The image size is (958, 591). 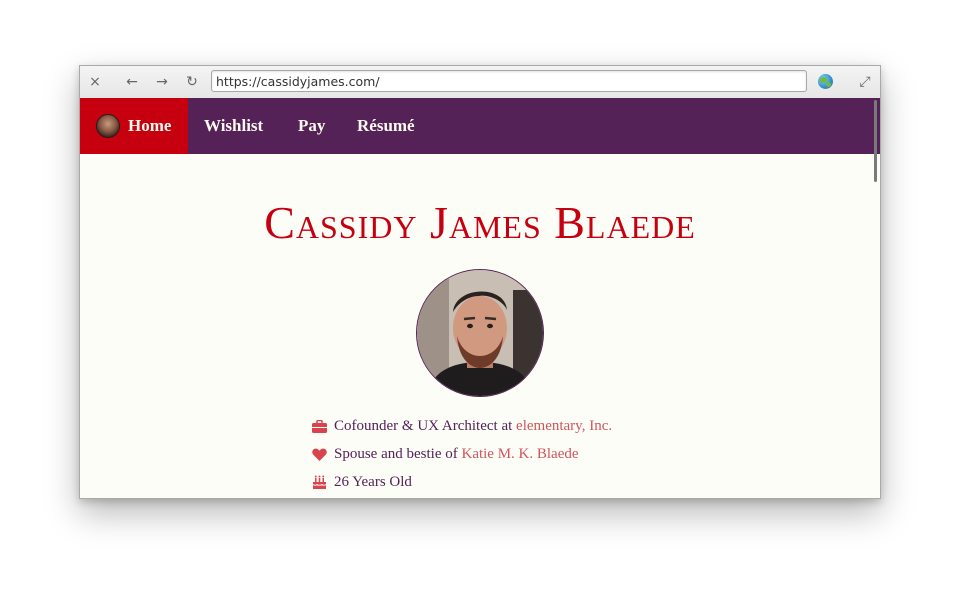 I want to click on globe-icon, so click(x=825, y=81).